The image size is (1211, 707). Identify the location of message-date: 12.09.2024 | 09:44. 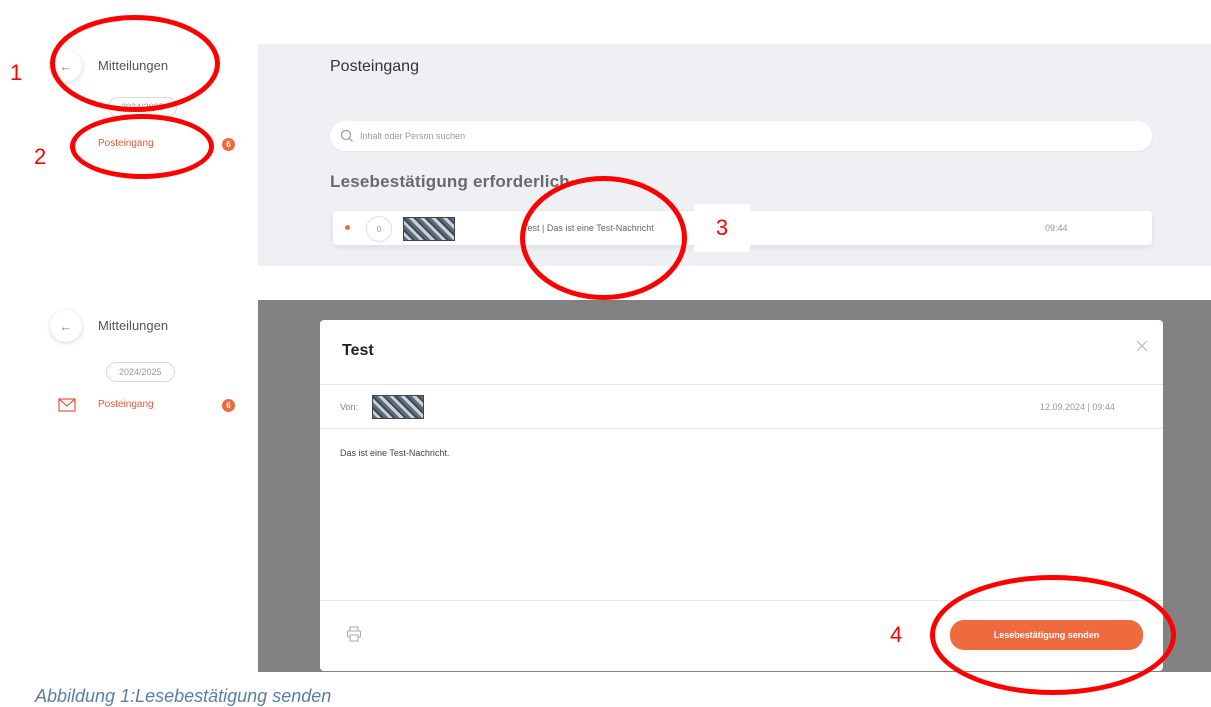
(1077, 407).